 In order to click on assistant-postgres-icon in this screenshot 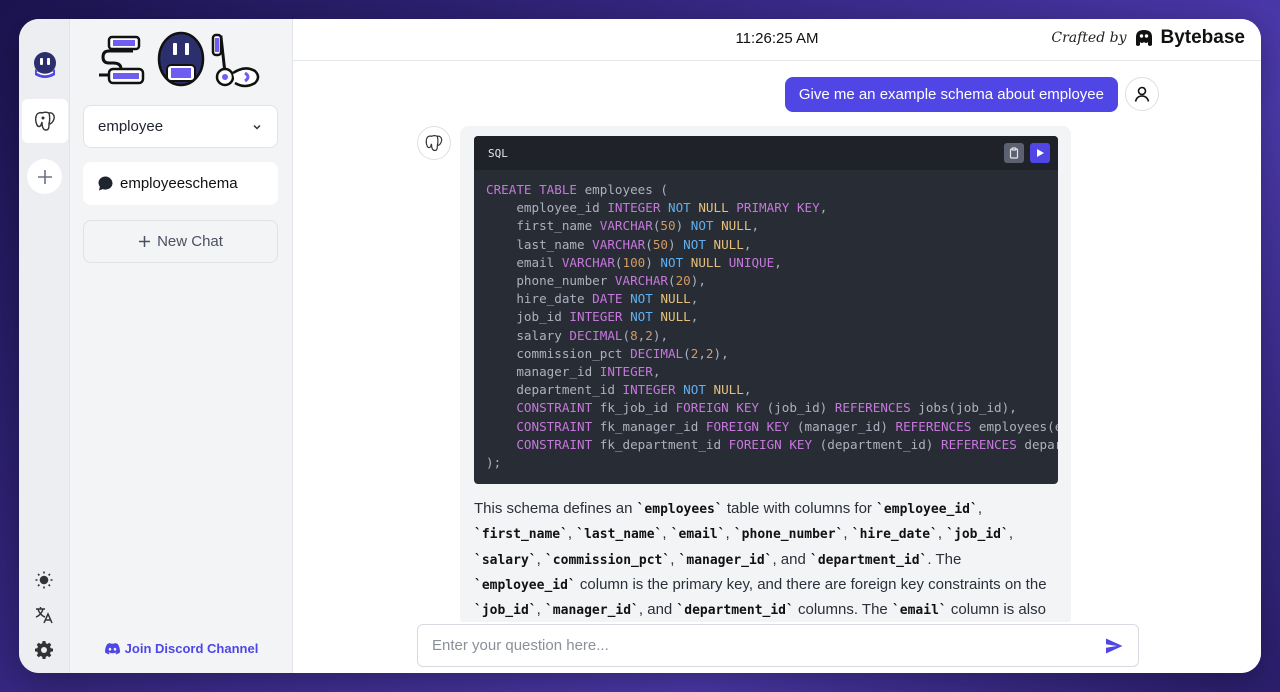, I will do `click(434, 143)`.